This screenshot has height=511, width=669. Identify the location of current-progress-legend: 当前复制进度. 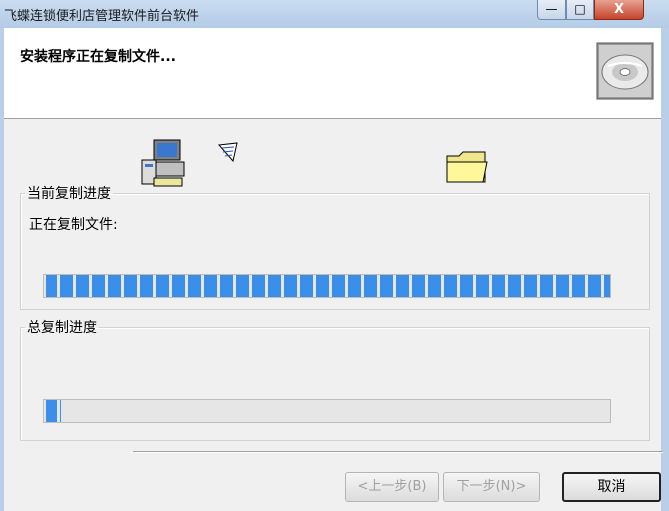
(69, 194).